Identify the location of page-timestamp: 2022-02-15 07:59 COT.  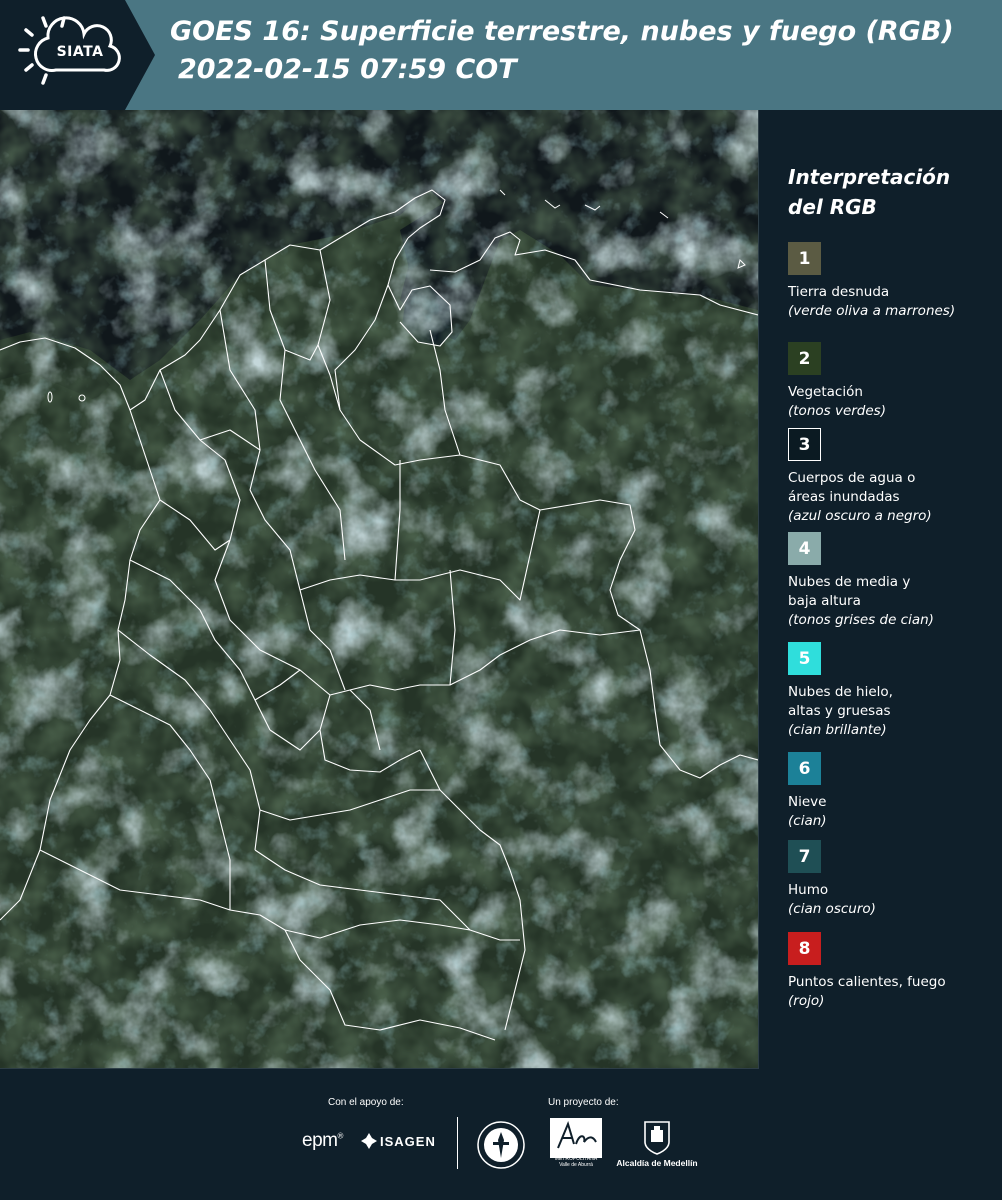
(347, 69).